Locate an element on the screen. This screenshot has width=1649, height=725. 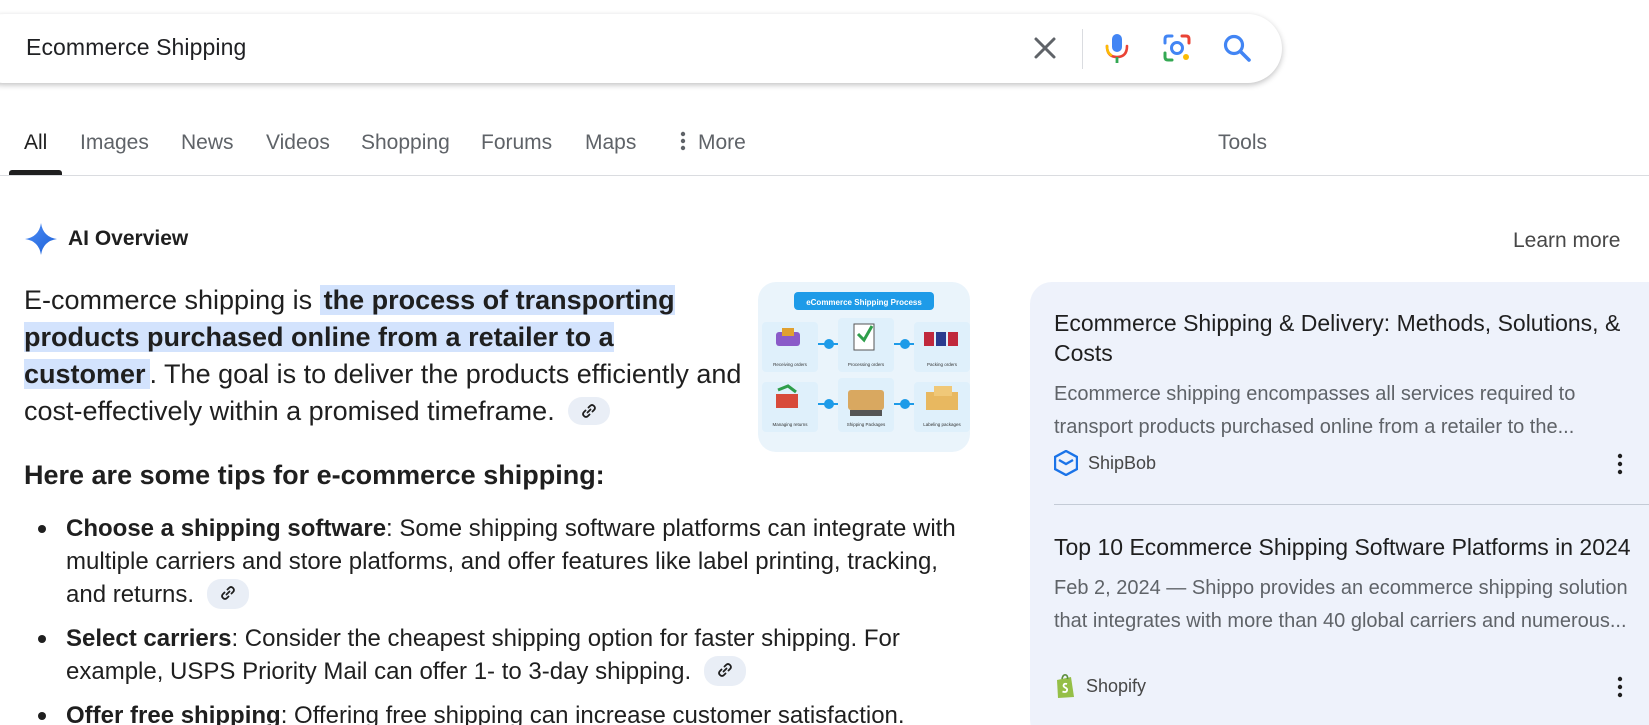
step-label-4: Managing returns is located at coordinates (790, 424).